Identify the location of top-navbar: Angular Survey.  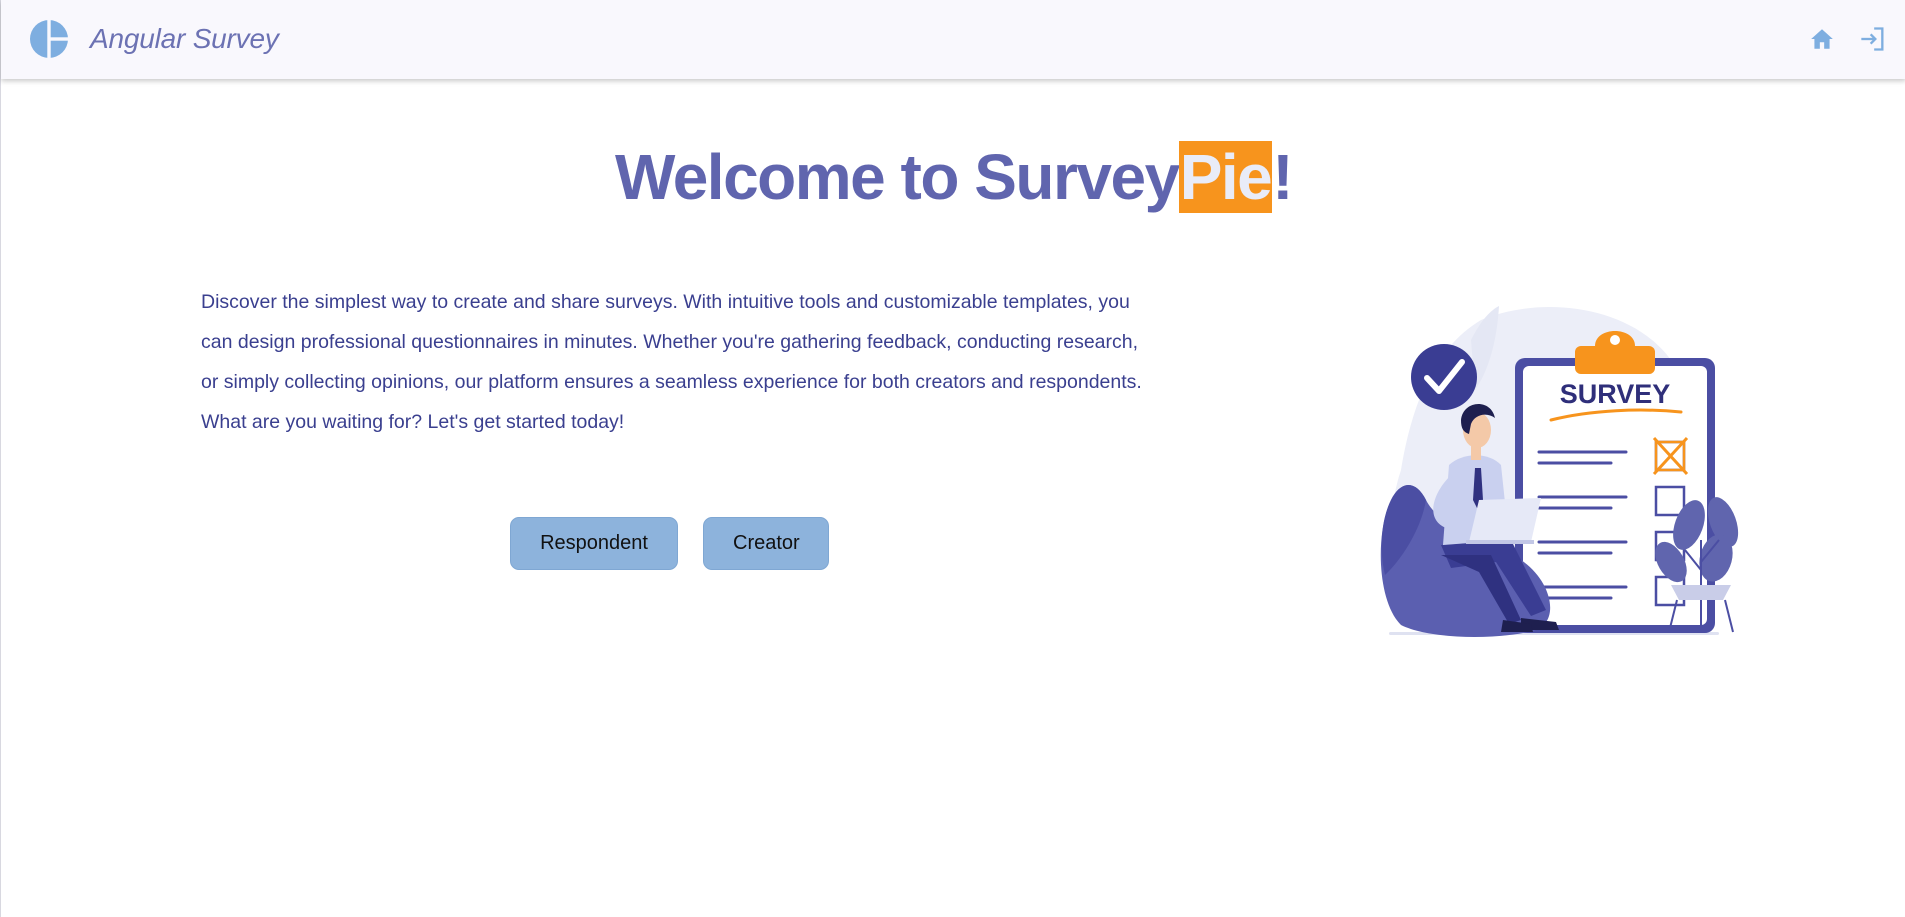
(953, 39).